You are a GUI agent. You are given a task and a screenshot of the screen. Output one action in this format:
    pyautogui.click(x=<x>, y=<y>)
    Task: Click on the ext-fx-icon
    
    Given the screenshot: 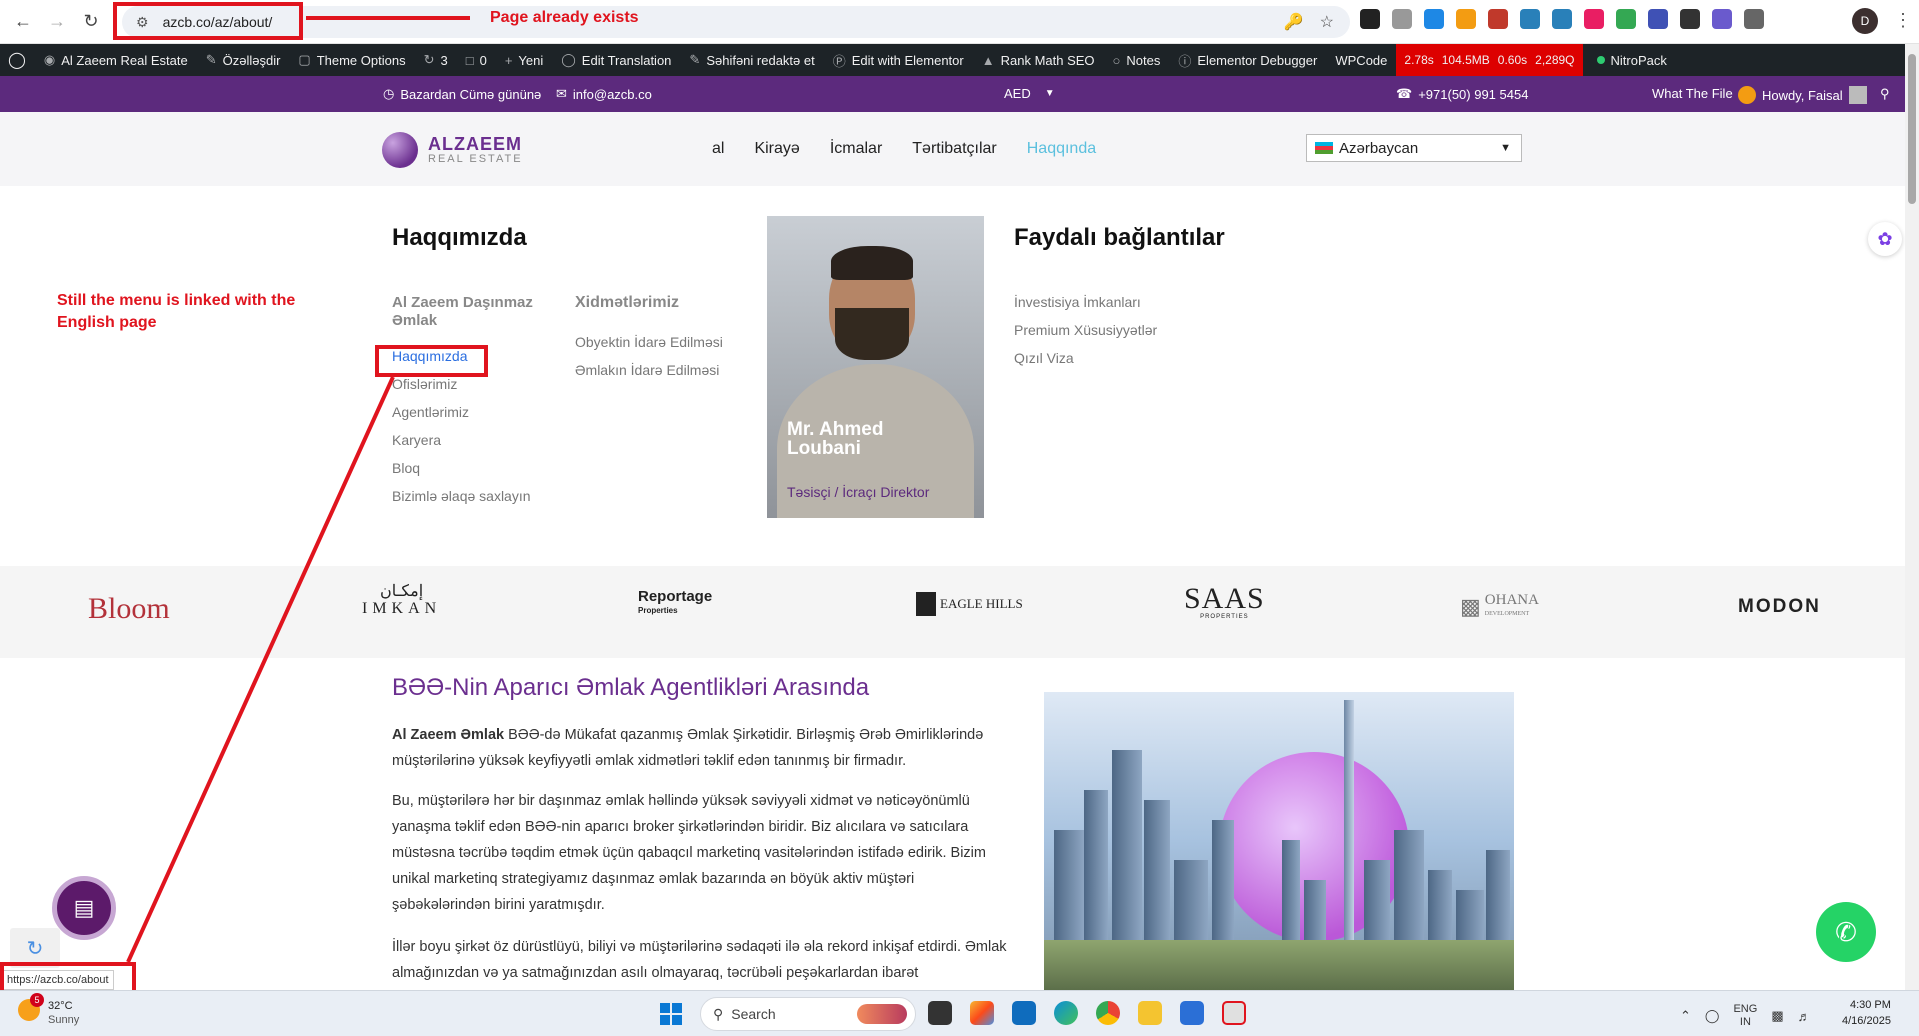 What is the action you would take?
    pyautogui.click(x=1690, y=19)
    